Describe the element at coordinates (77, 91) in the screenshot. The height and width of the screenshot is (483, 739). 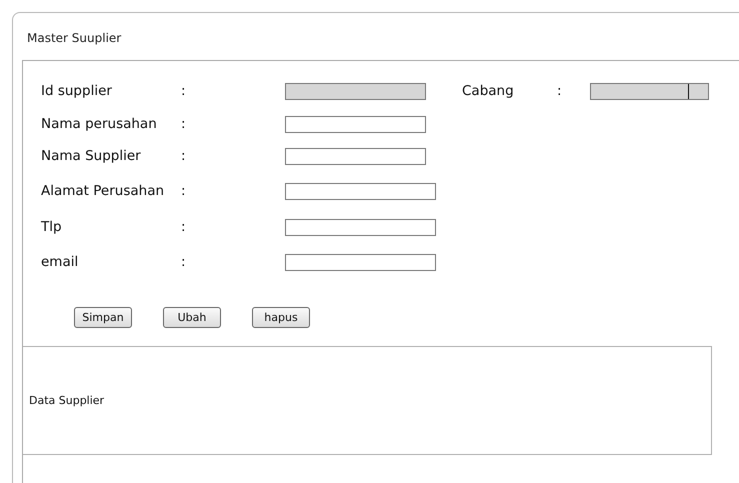
I see `field-label: Id supplier` at that location.